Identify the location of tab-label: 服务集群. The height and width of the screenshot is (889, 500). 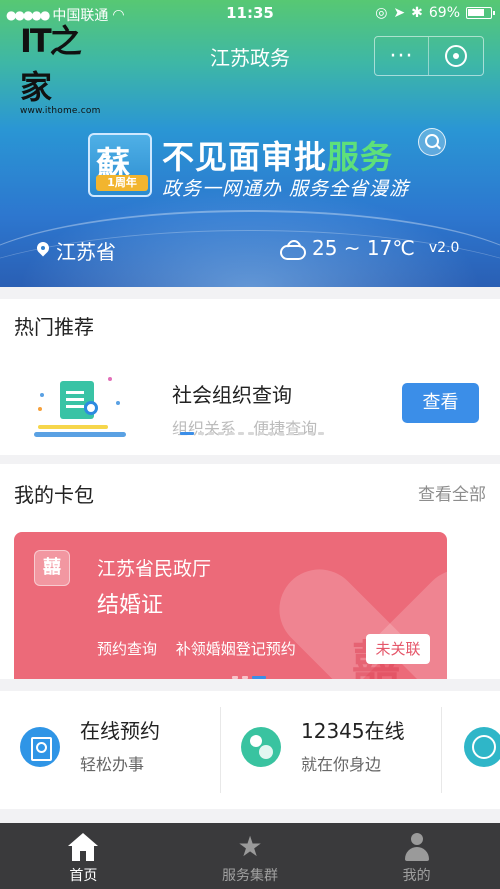
(250, 876).